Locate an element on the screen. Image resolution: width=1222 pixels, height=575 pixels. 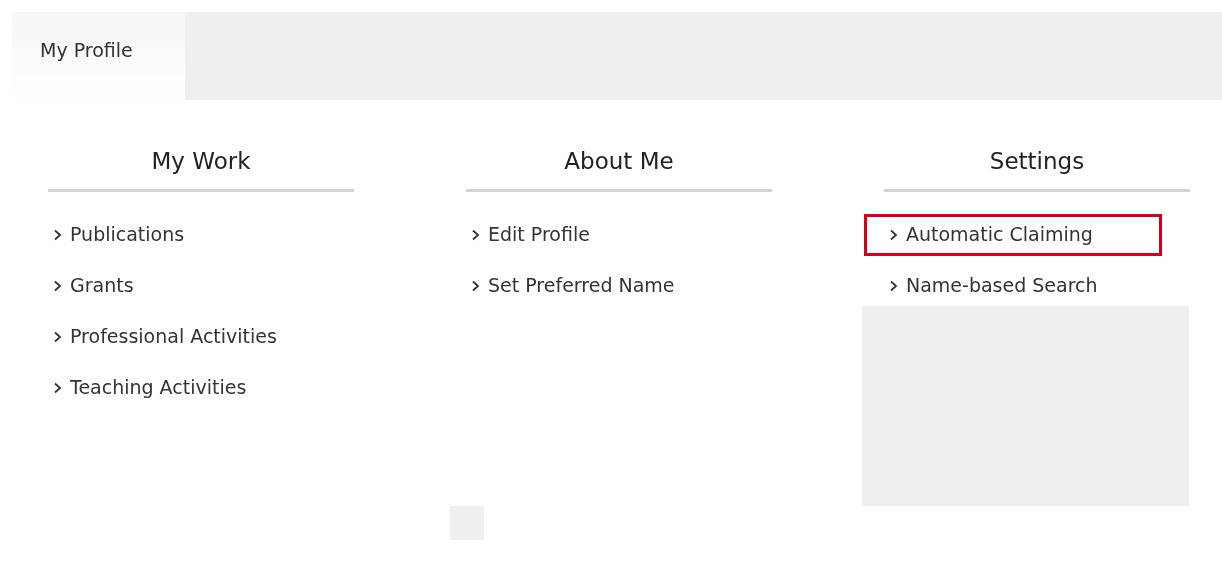
column-heading: My Work is located at coordinates (201, 168).